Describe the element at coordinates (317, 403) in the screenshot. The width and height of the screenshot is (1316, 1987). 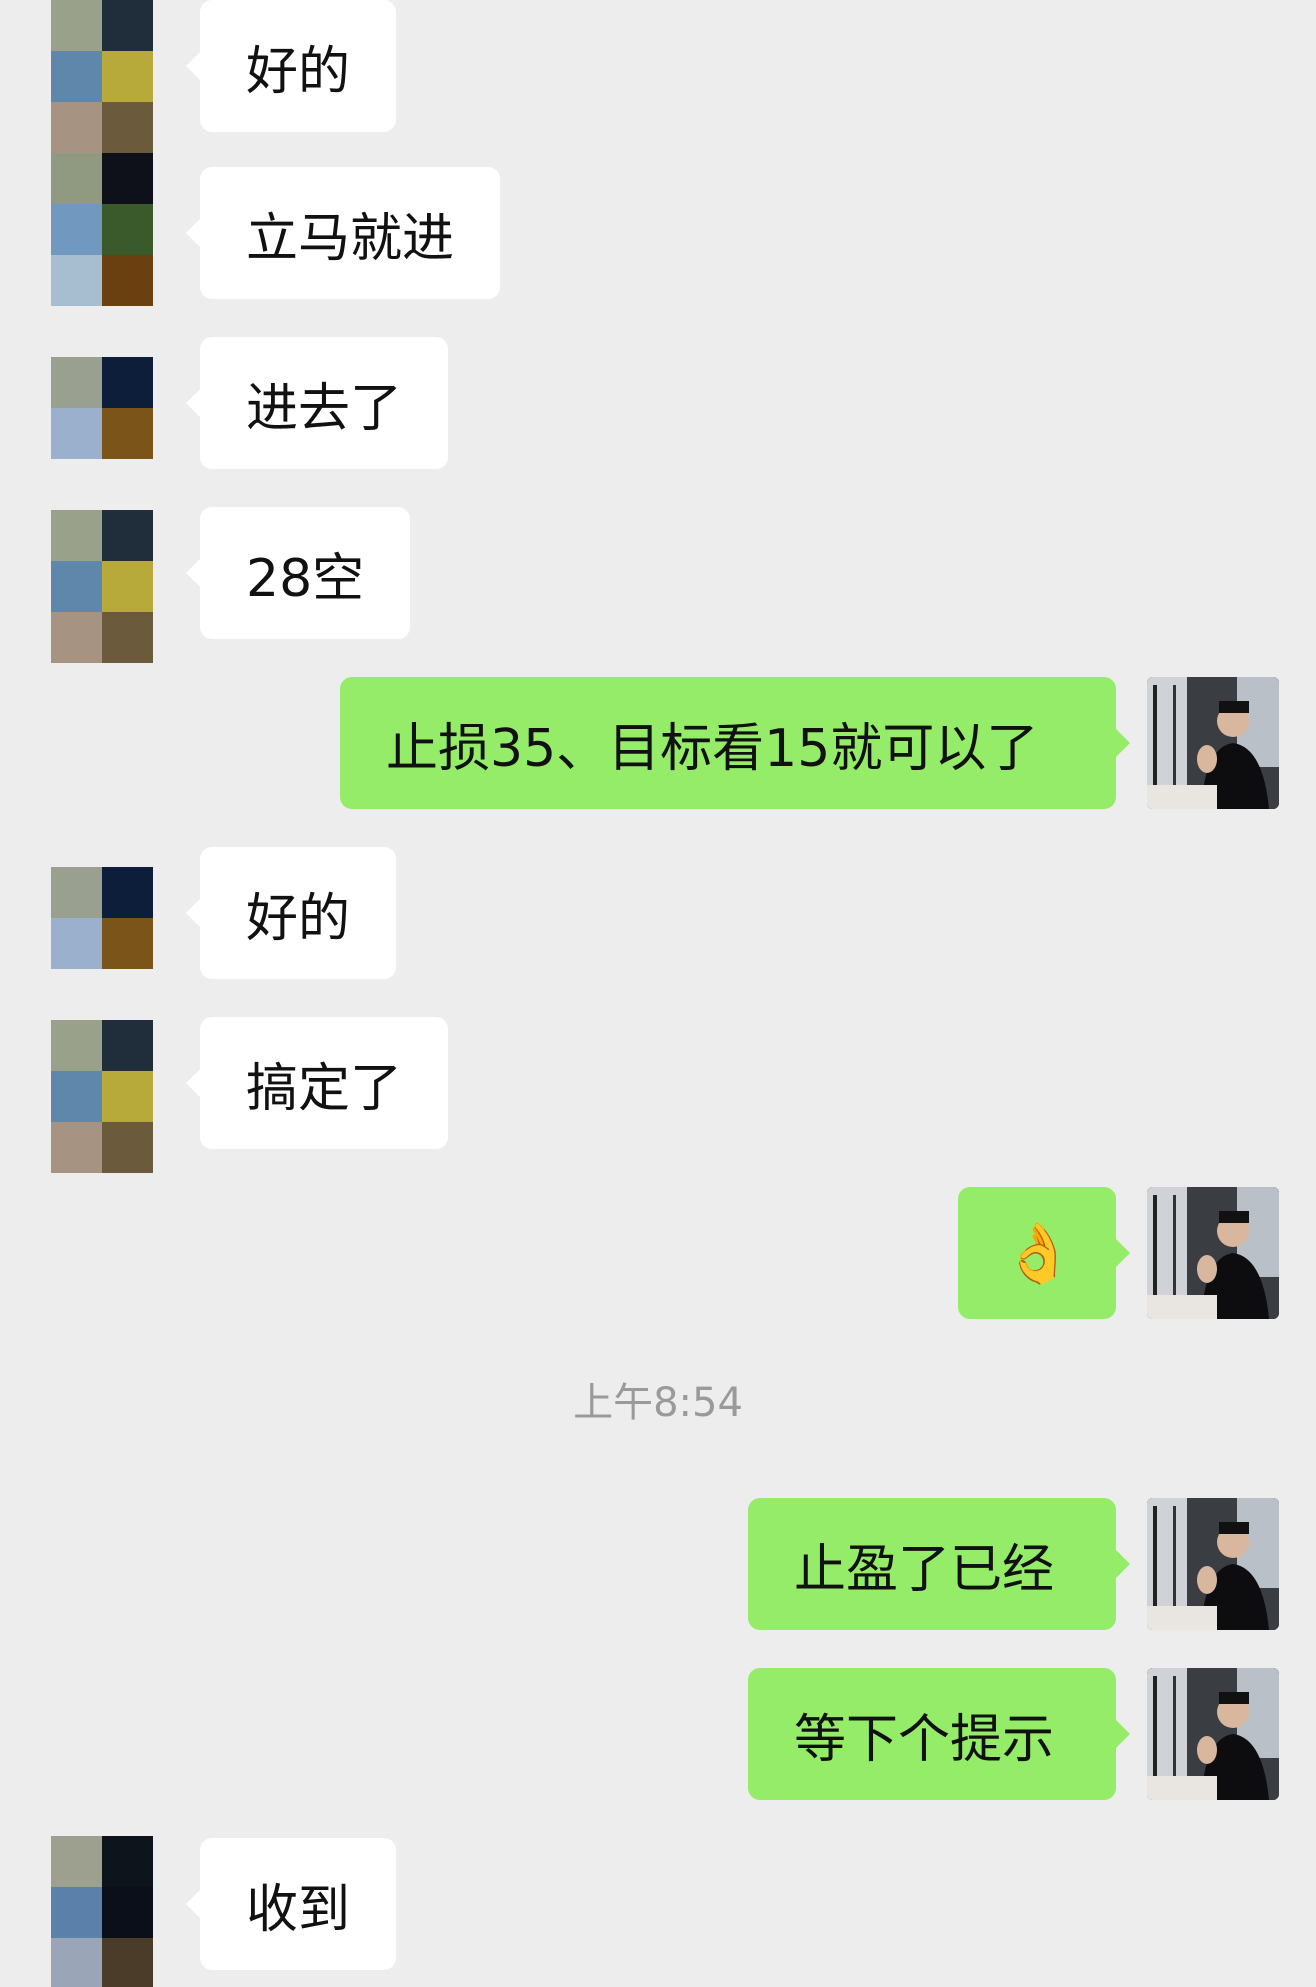
I see `message-bubble: 进去了` at that location.